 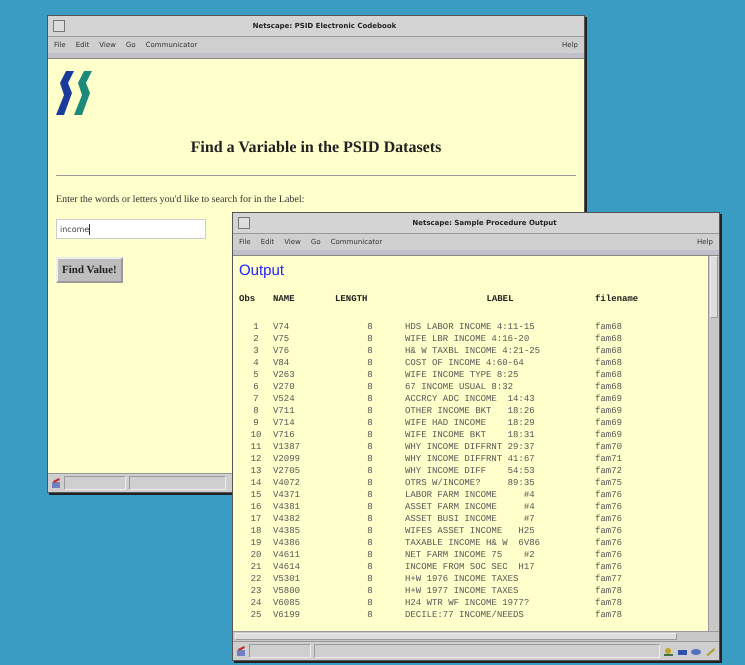 What do you see at coordinates (470, 483) in the screenshot?
I see `table-cell-text: OTRS W/INCOME? 89:35` at bounding box center [470, 483].